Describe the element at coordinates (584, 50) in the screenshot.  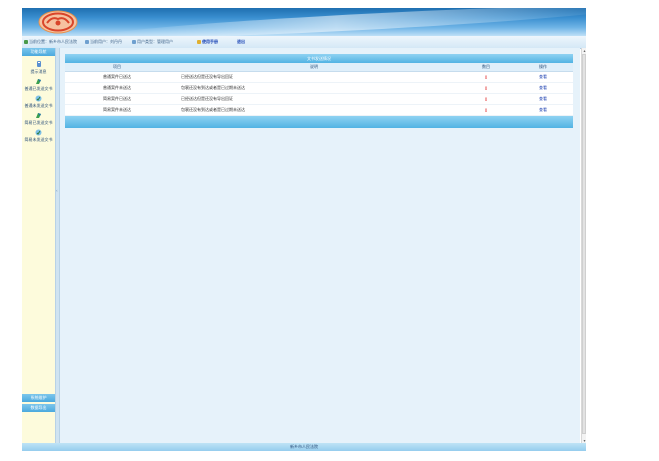
I see `scroll-up-icon: ▴` at that location.